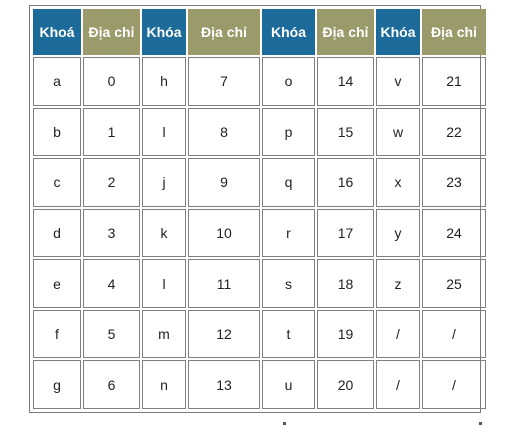 The height and width of the screenshot is (429, 509). Describe the element at coordinates (288, 384) in the screenshot. I see `key-cell: u` at that location.